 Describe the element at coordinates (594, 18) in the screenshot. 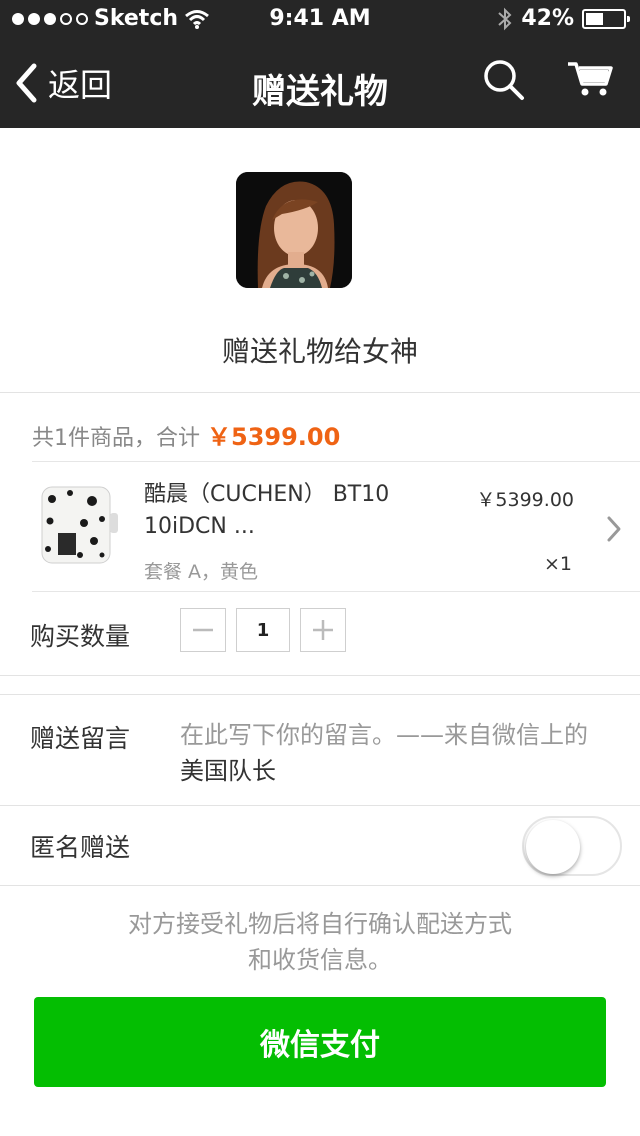

I see `battery-fill` at that location.